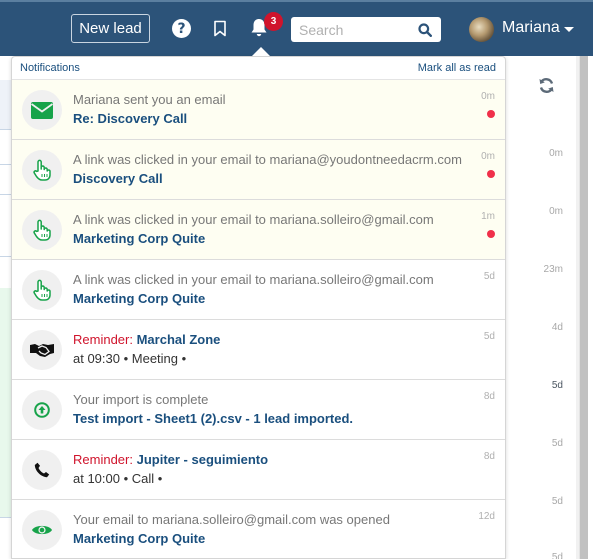  I want to click on top-navigation-bar: New lead ? 3 Mariana, so click(296, 28).